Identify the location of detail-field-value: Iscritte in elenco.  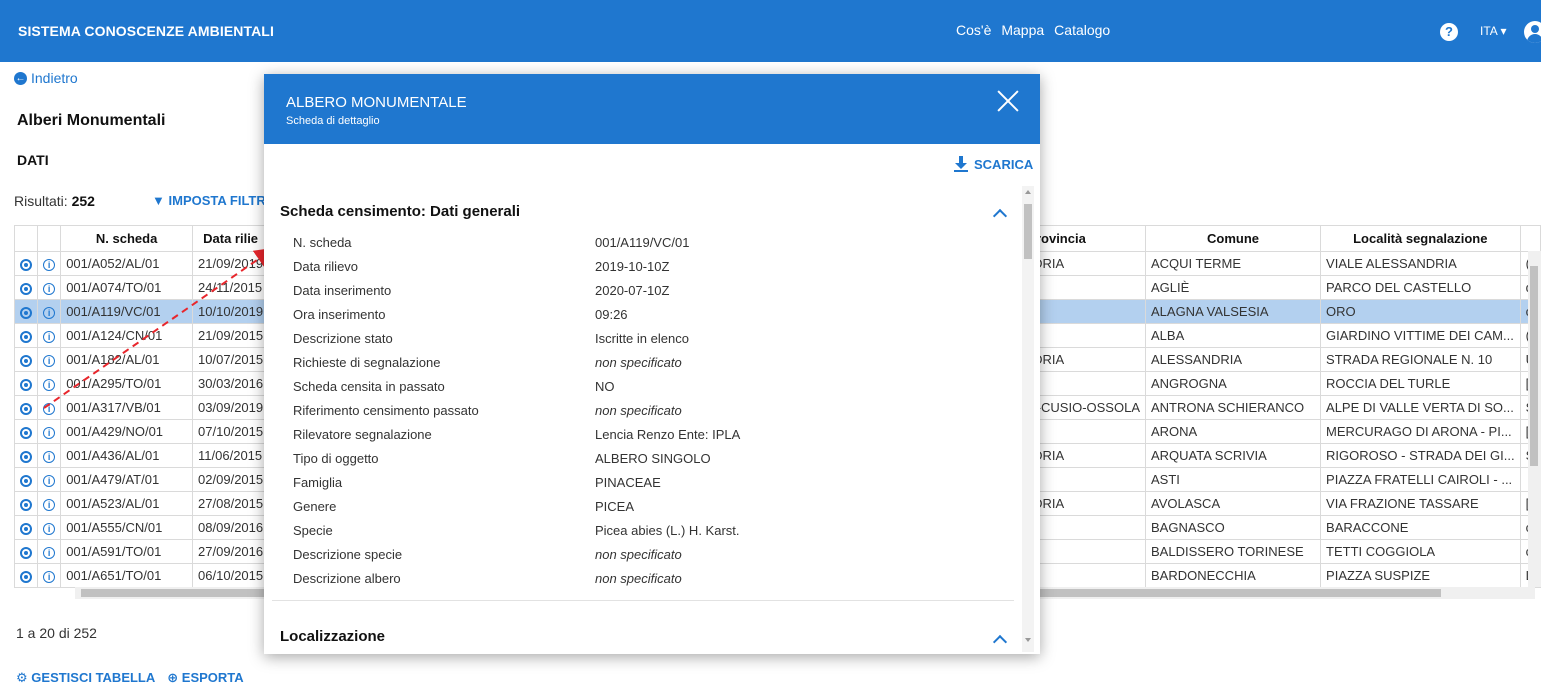
(642, 338).